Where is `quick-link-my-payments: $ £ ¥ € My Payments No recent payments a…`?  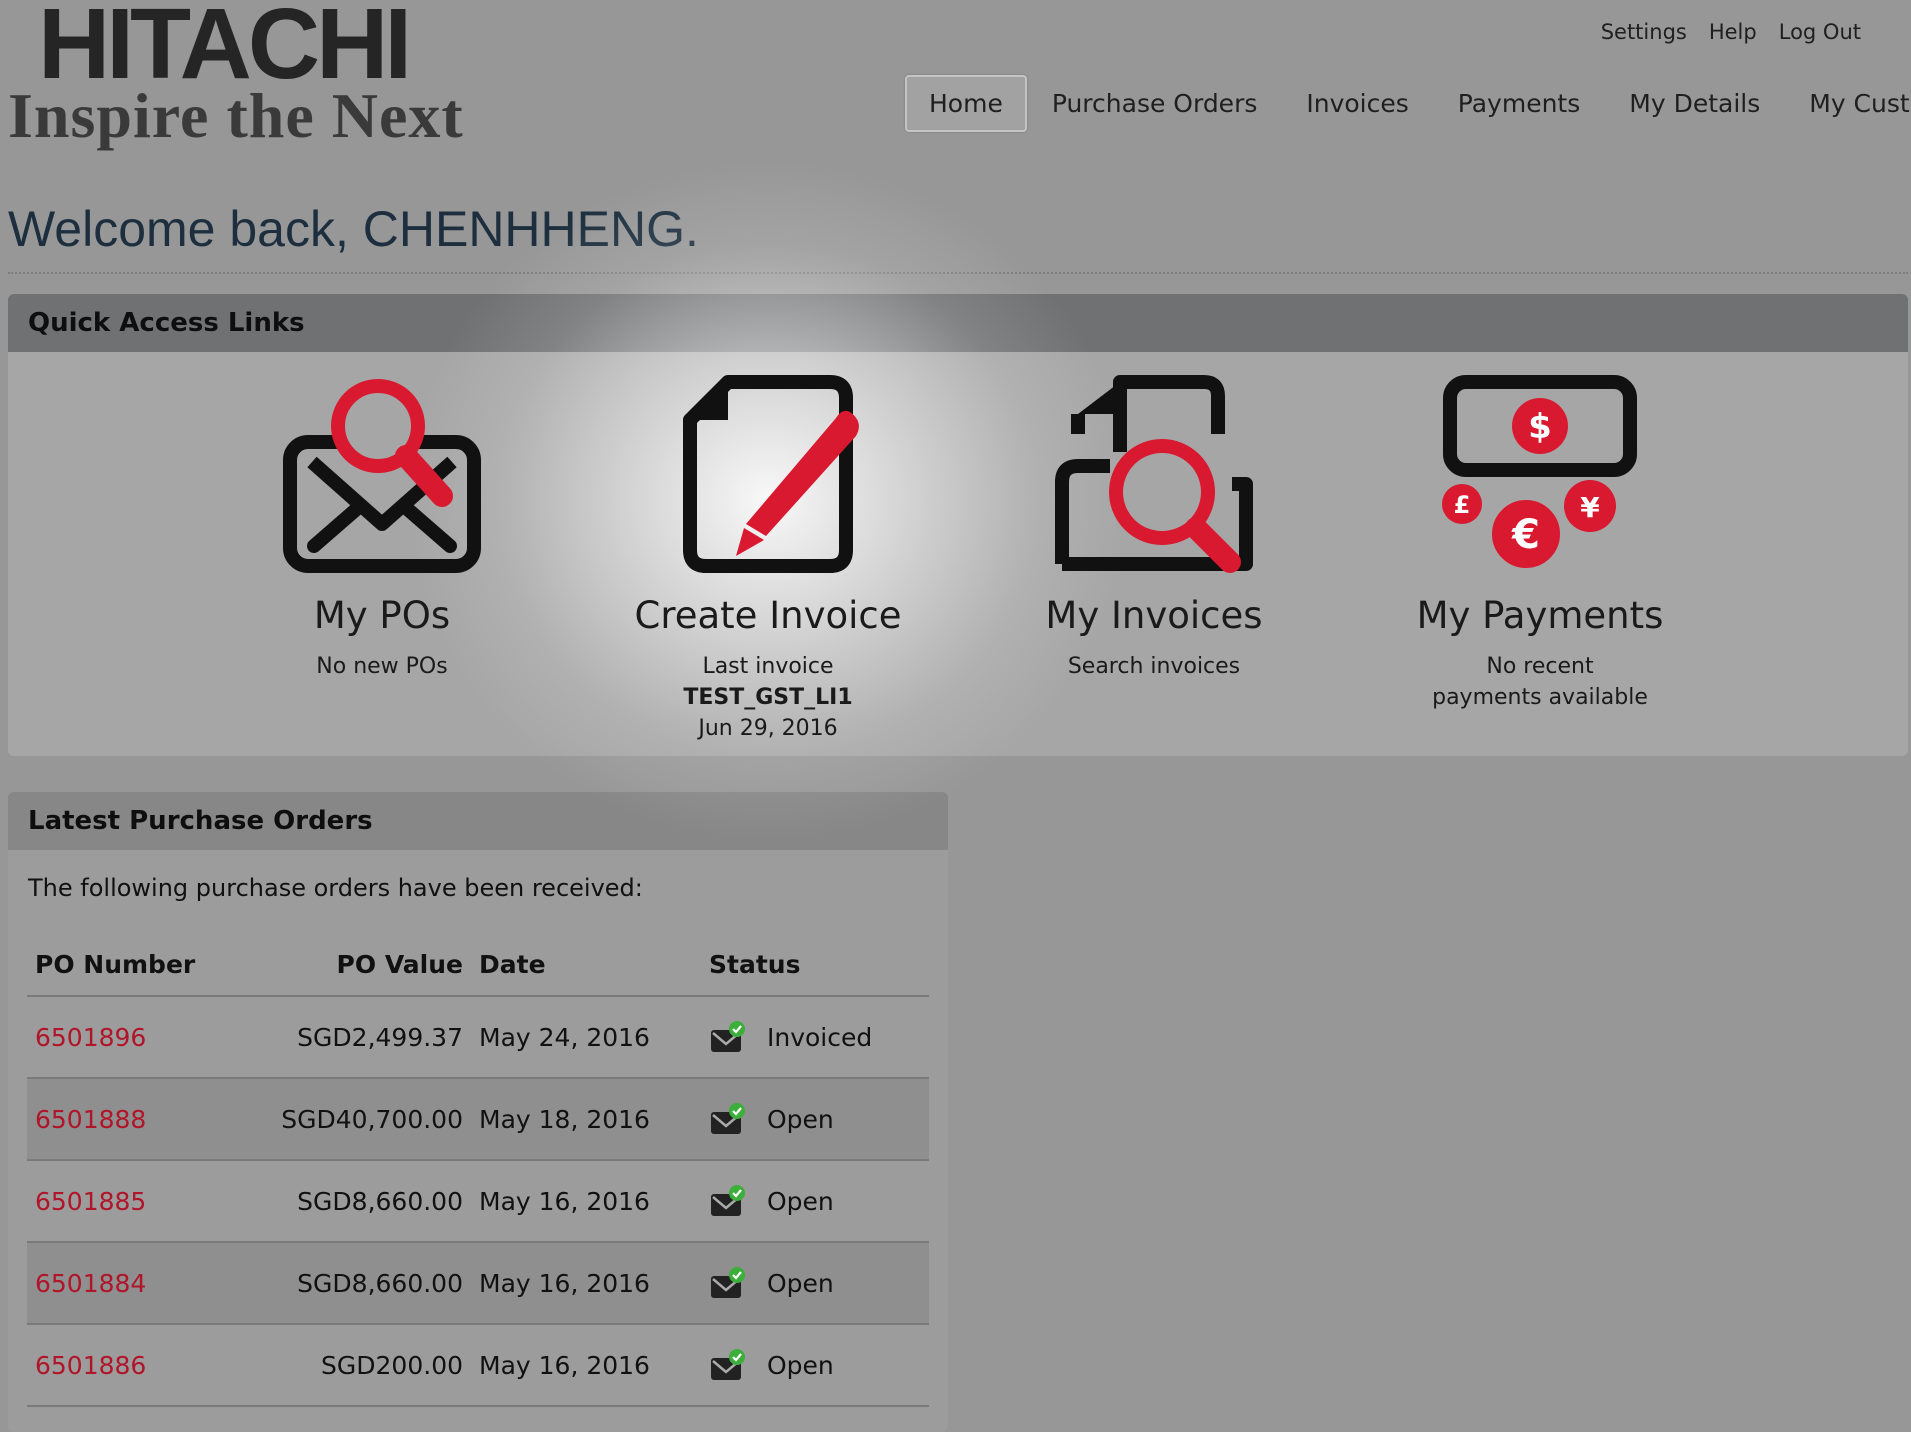 quick-link-my-payments: $ £ ¥ € My Payments No recent payments a… is located at coordinates (1540, 543).